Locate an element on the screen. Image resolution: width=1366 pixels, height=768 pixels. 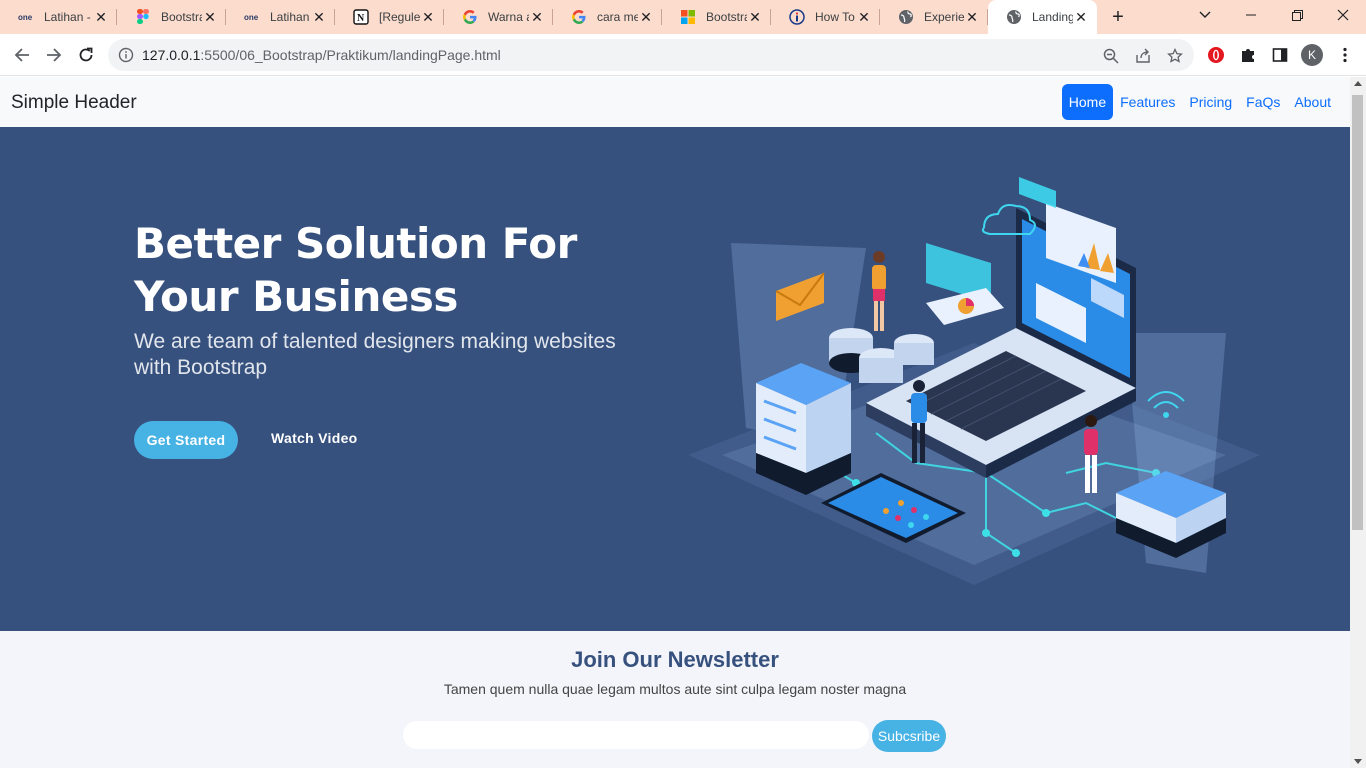
nav-about: About is located at coordinates (1312, 102).